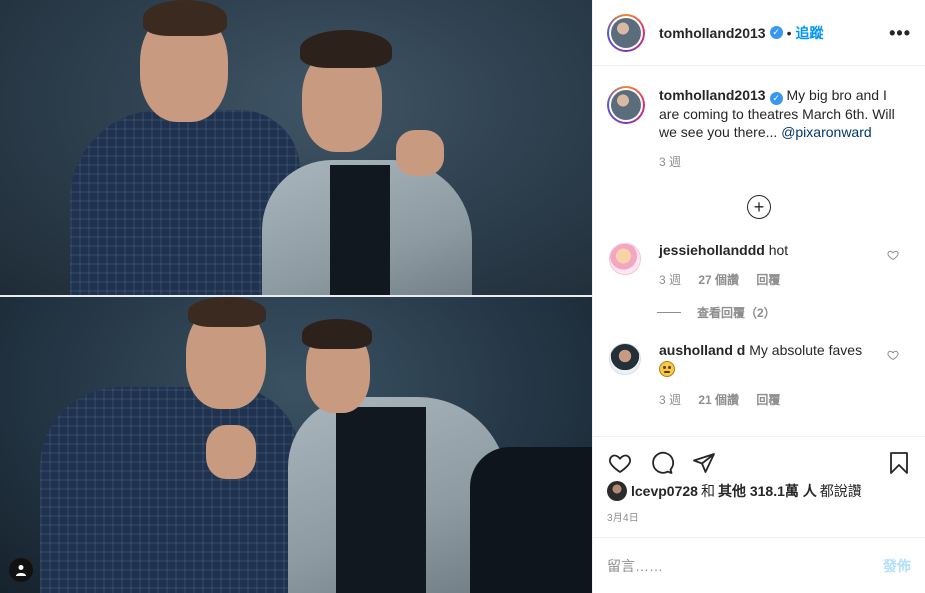 This screenshot has width=925, height=593. Describe the element at coordinates (840, 491) in the screenshot. I see `likes-suffix: 都說讚` at that location.